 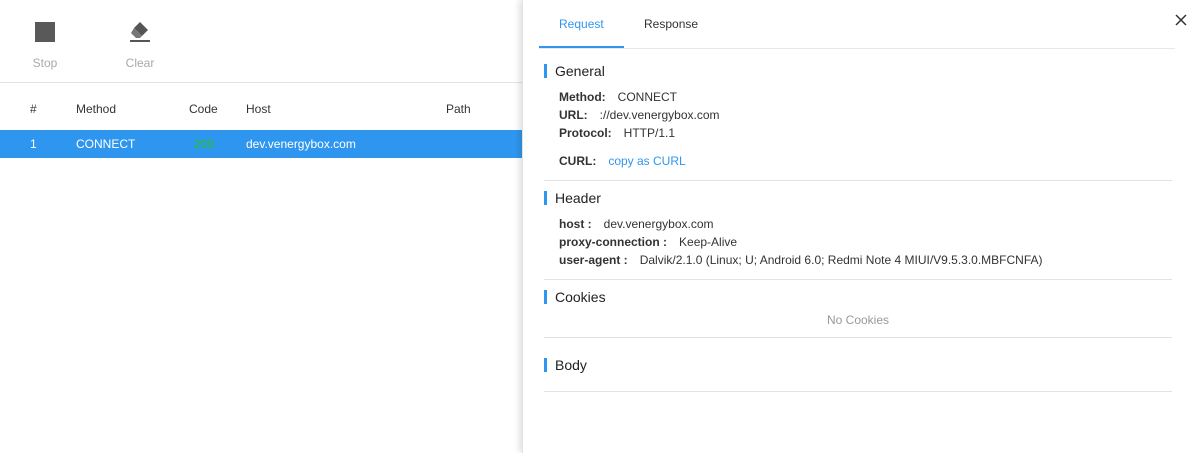 I want to click on clear-button: Clear, so click(x=140, y=44).